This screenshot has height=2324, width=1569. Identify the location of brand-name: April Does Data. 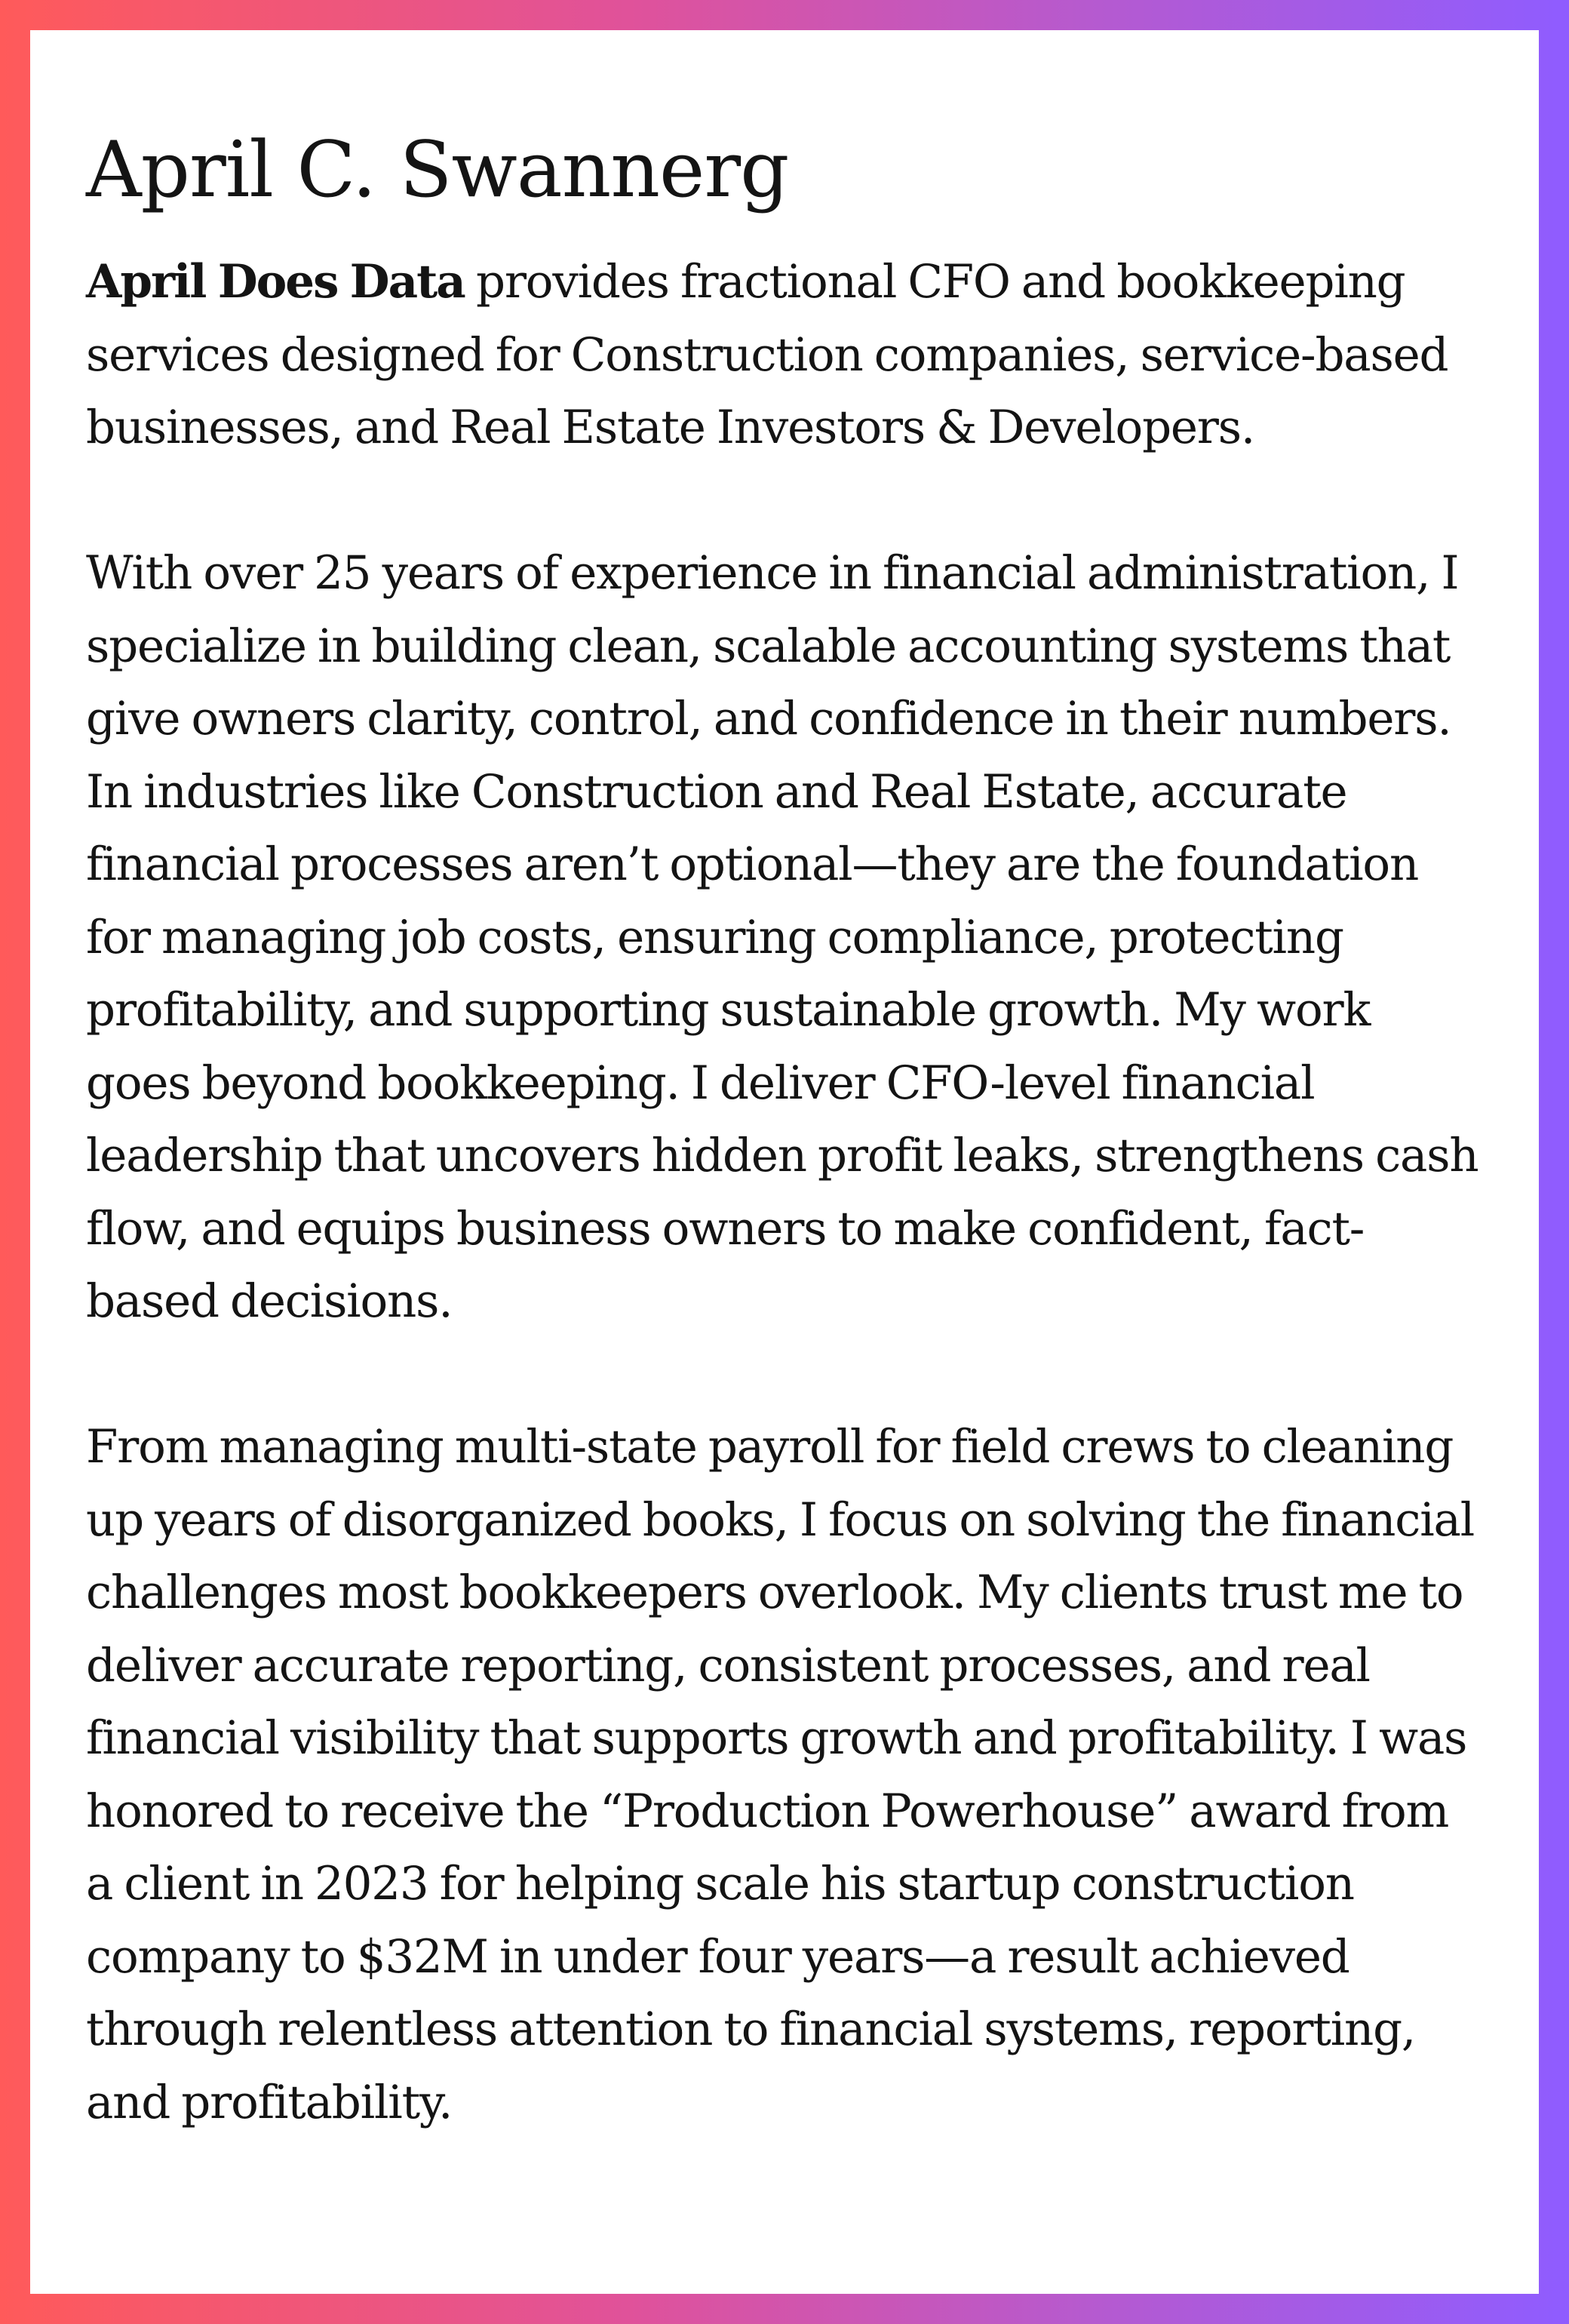
(276, 282).